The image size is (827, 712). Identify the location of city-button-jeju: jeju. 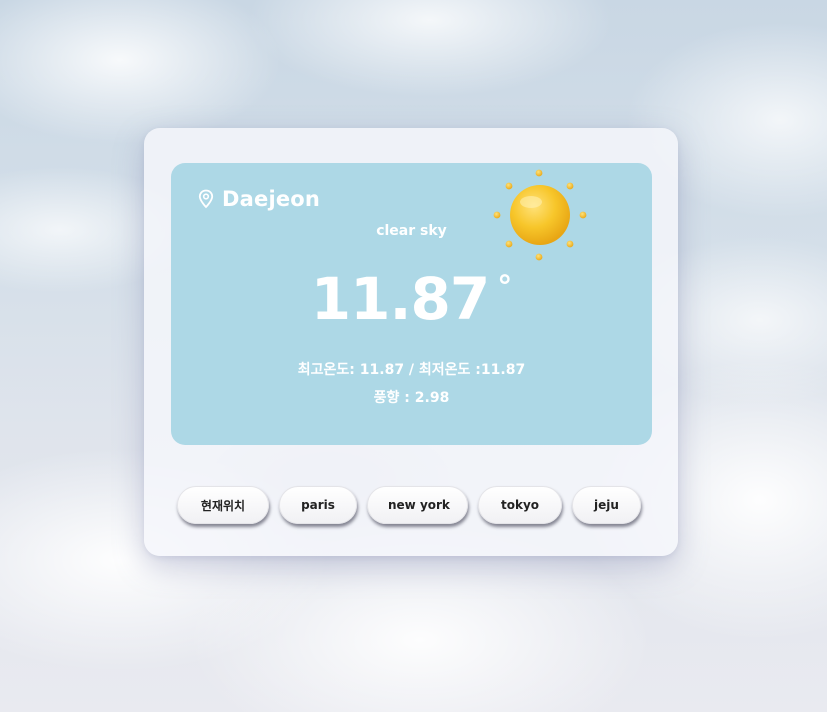
(606, 505).